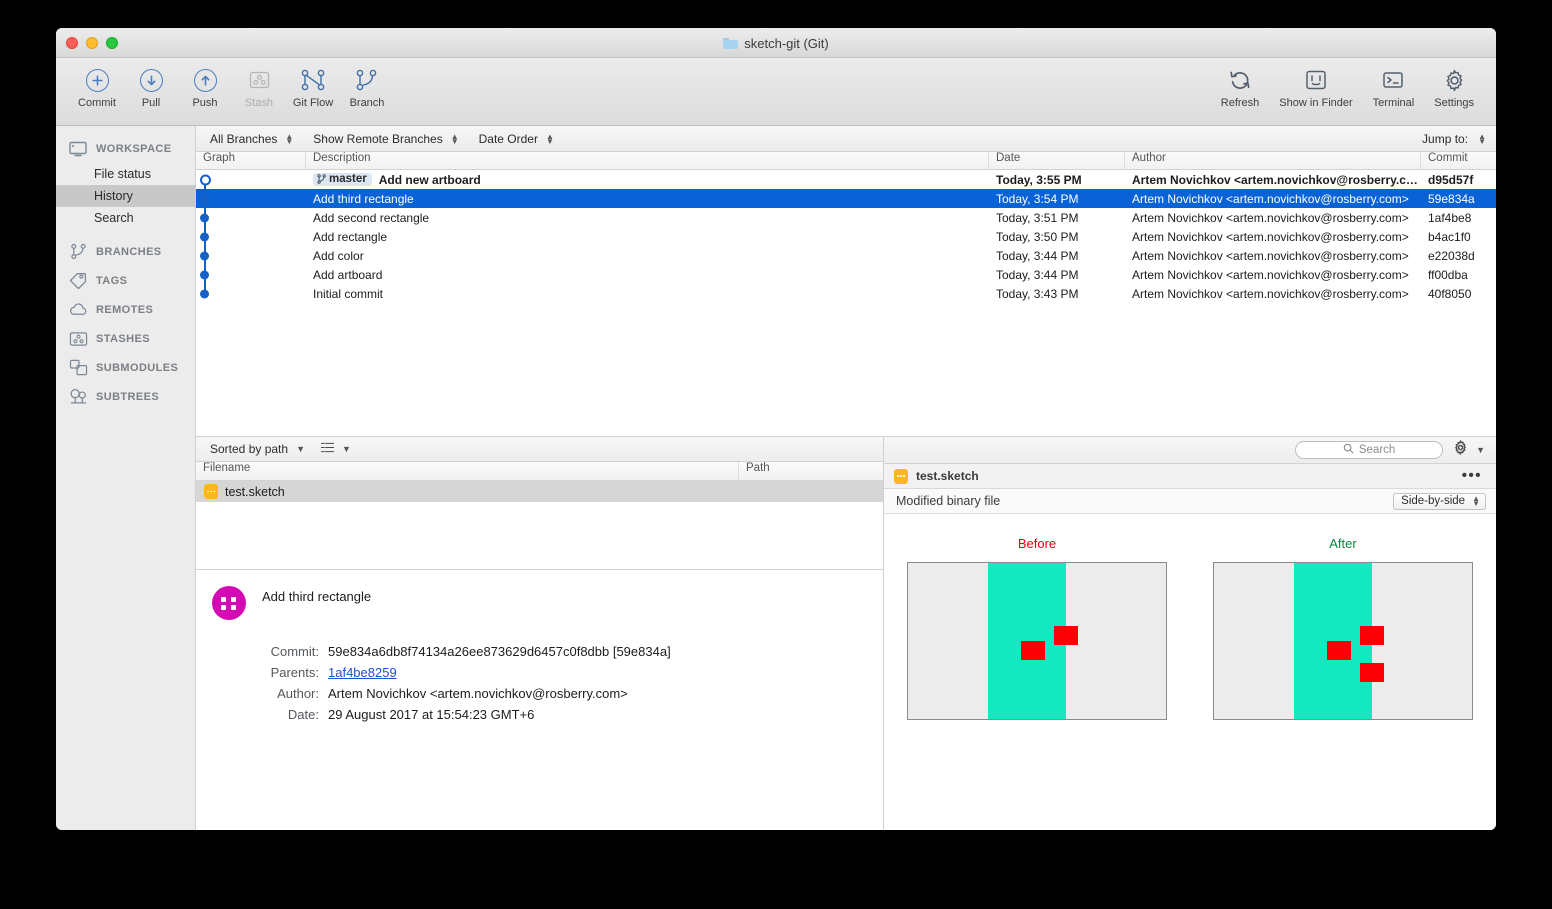 Image resolution: width=1552 pixels, height=909 pixels. Describe the element at coordinates (811, 471) in the screenshot. I see `column-header-path: Path` at that location.